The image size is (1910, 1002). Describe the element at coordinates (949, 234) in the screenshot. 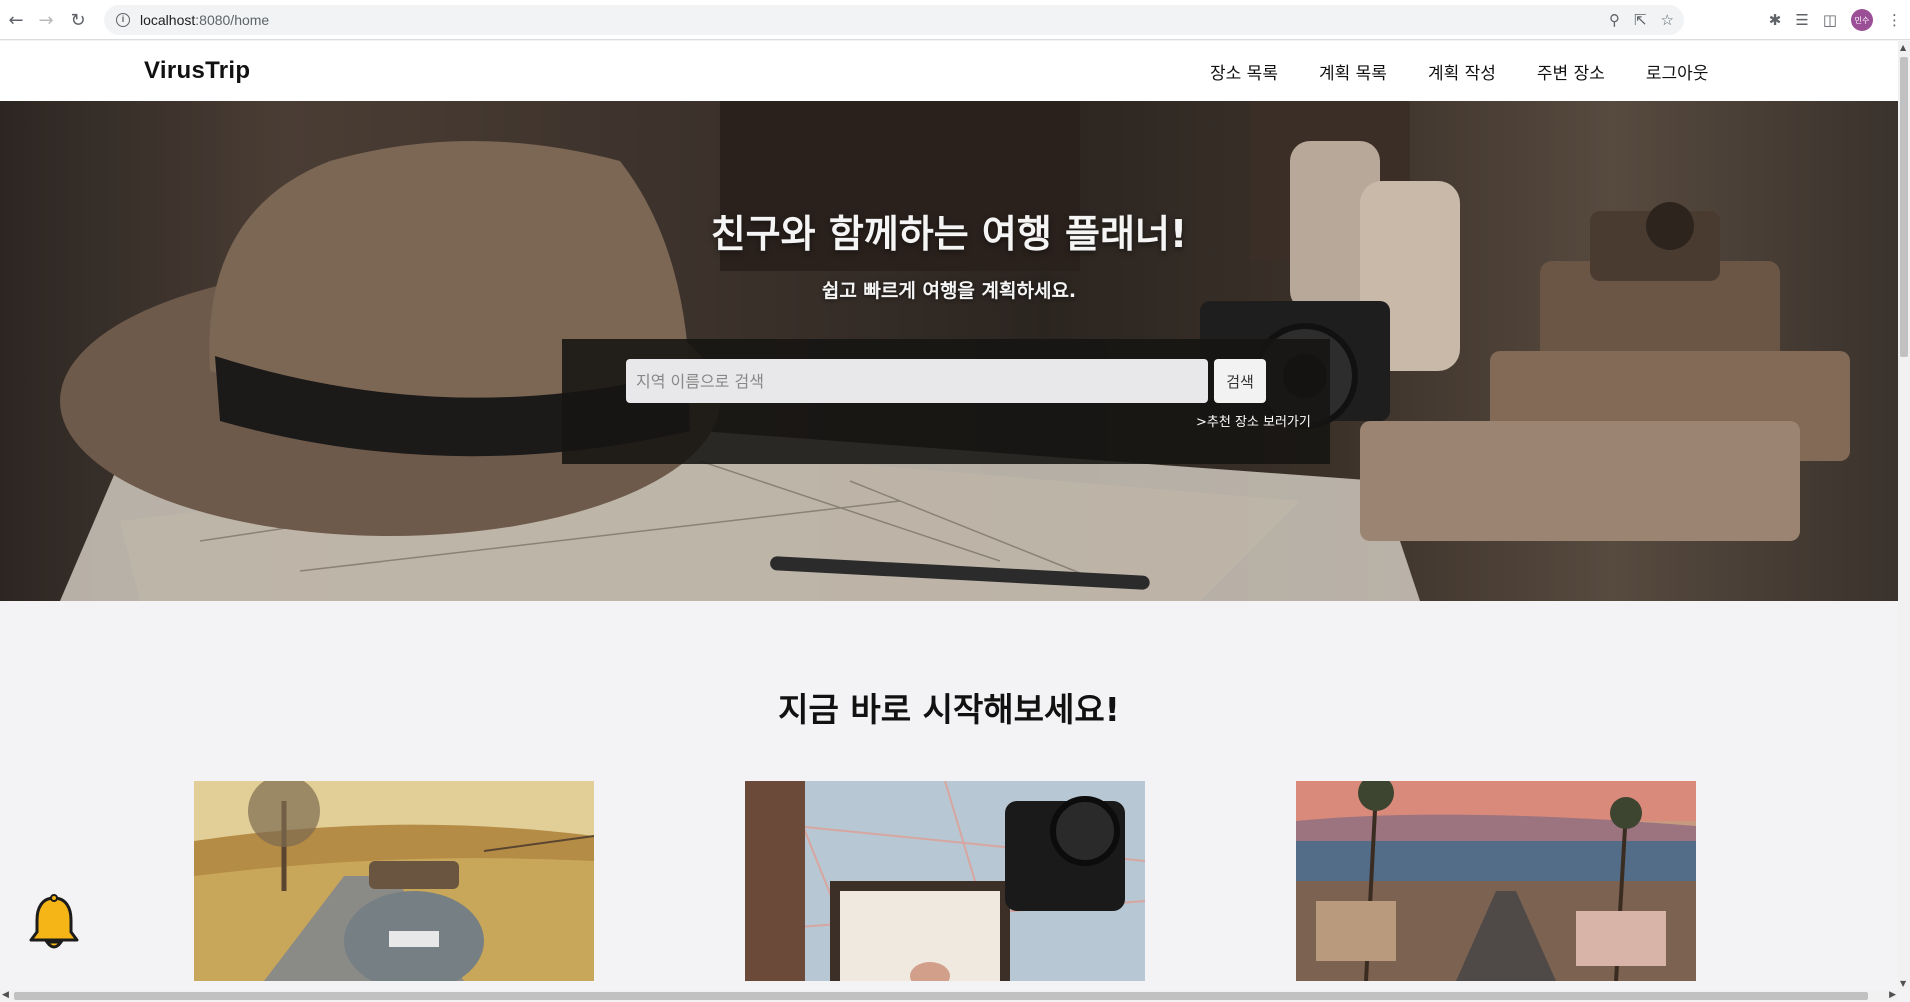

I see `hero-title: 친구와 함께하는 여행 플래너!` at that location.